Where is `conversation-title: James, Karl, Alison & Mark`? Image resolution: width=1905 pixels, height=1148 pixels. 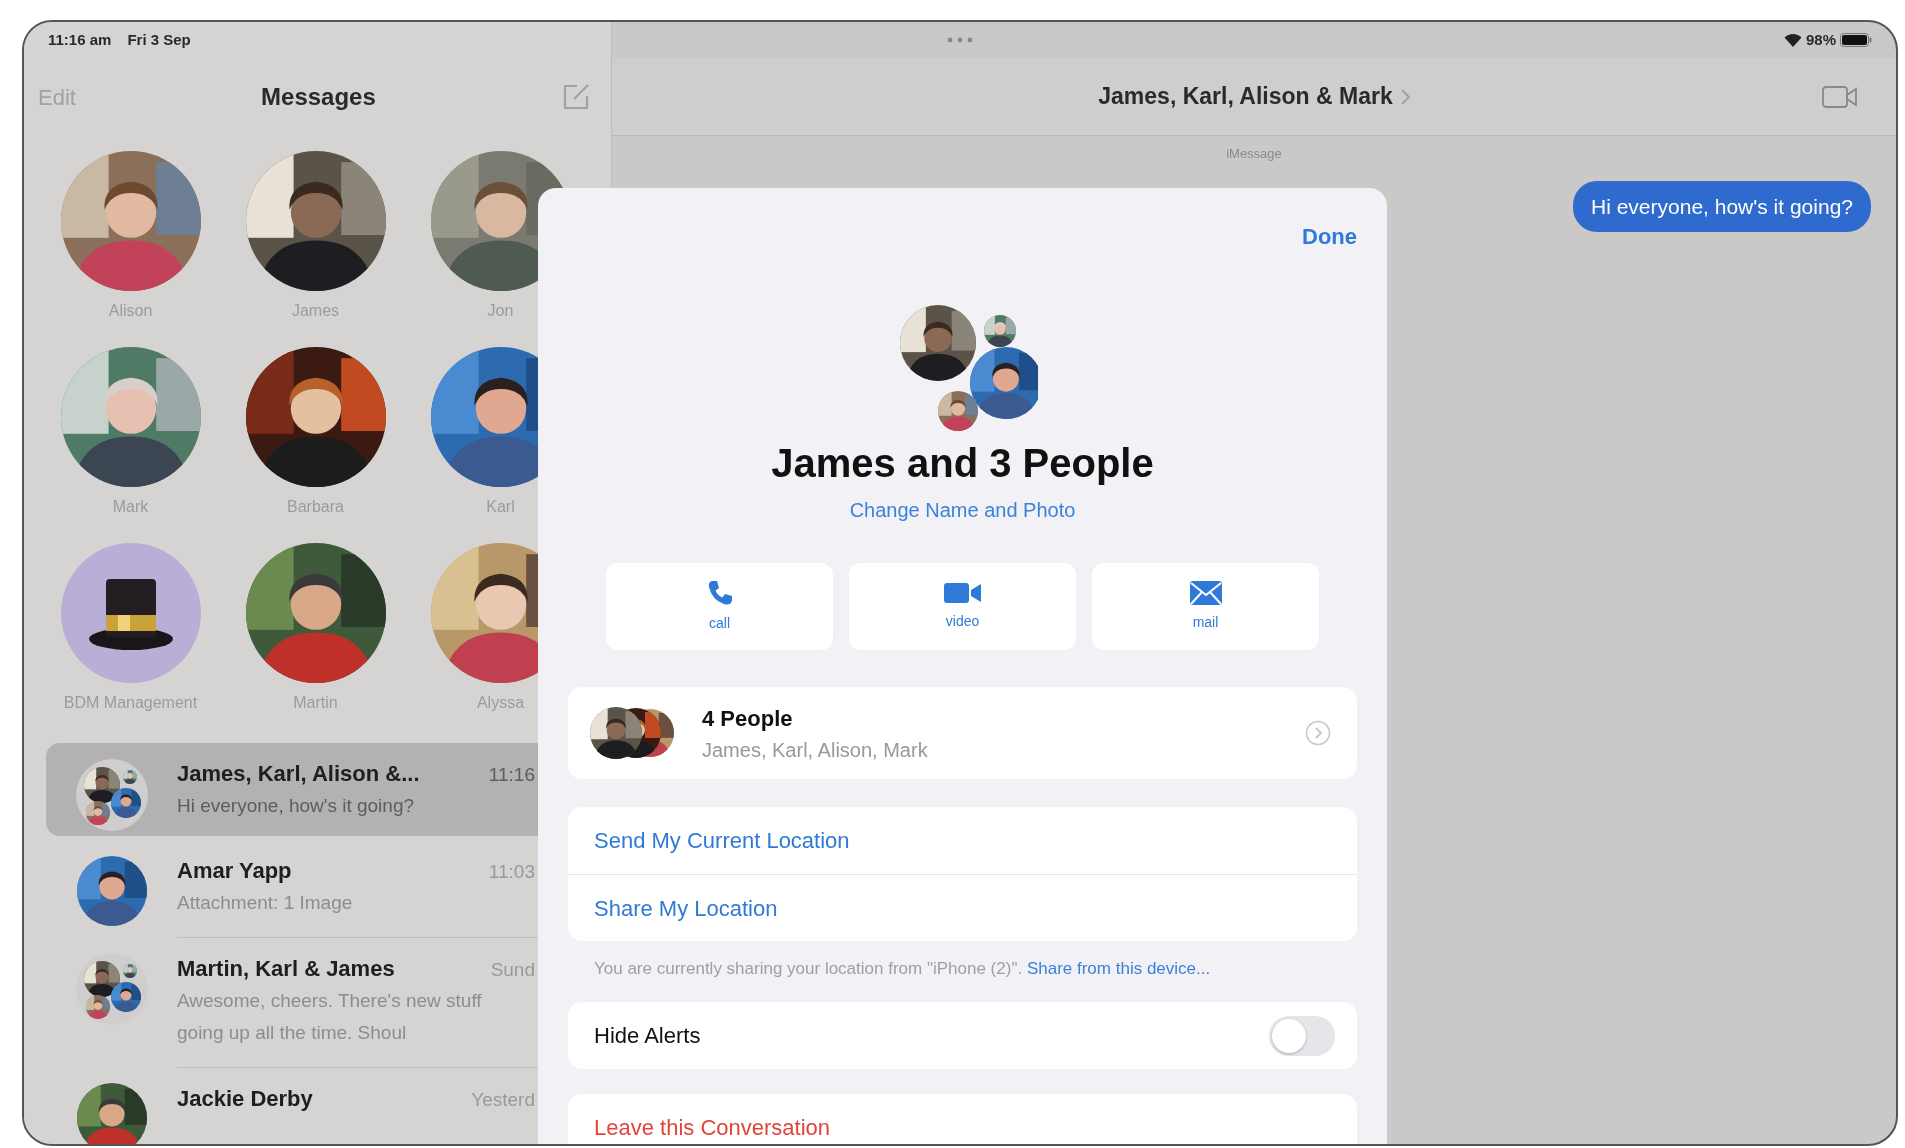
conversation-title: James, Karl, Alison & Mark is located at coordinates (1245, 96).